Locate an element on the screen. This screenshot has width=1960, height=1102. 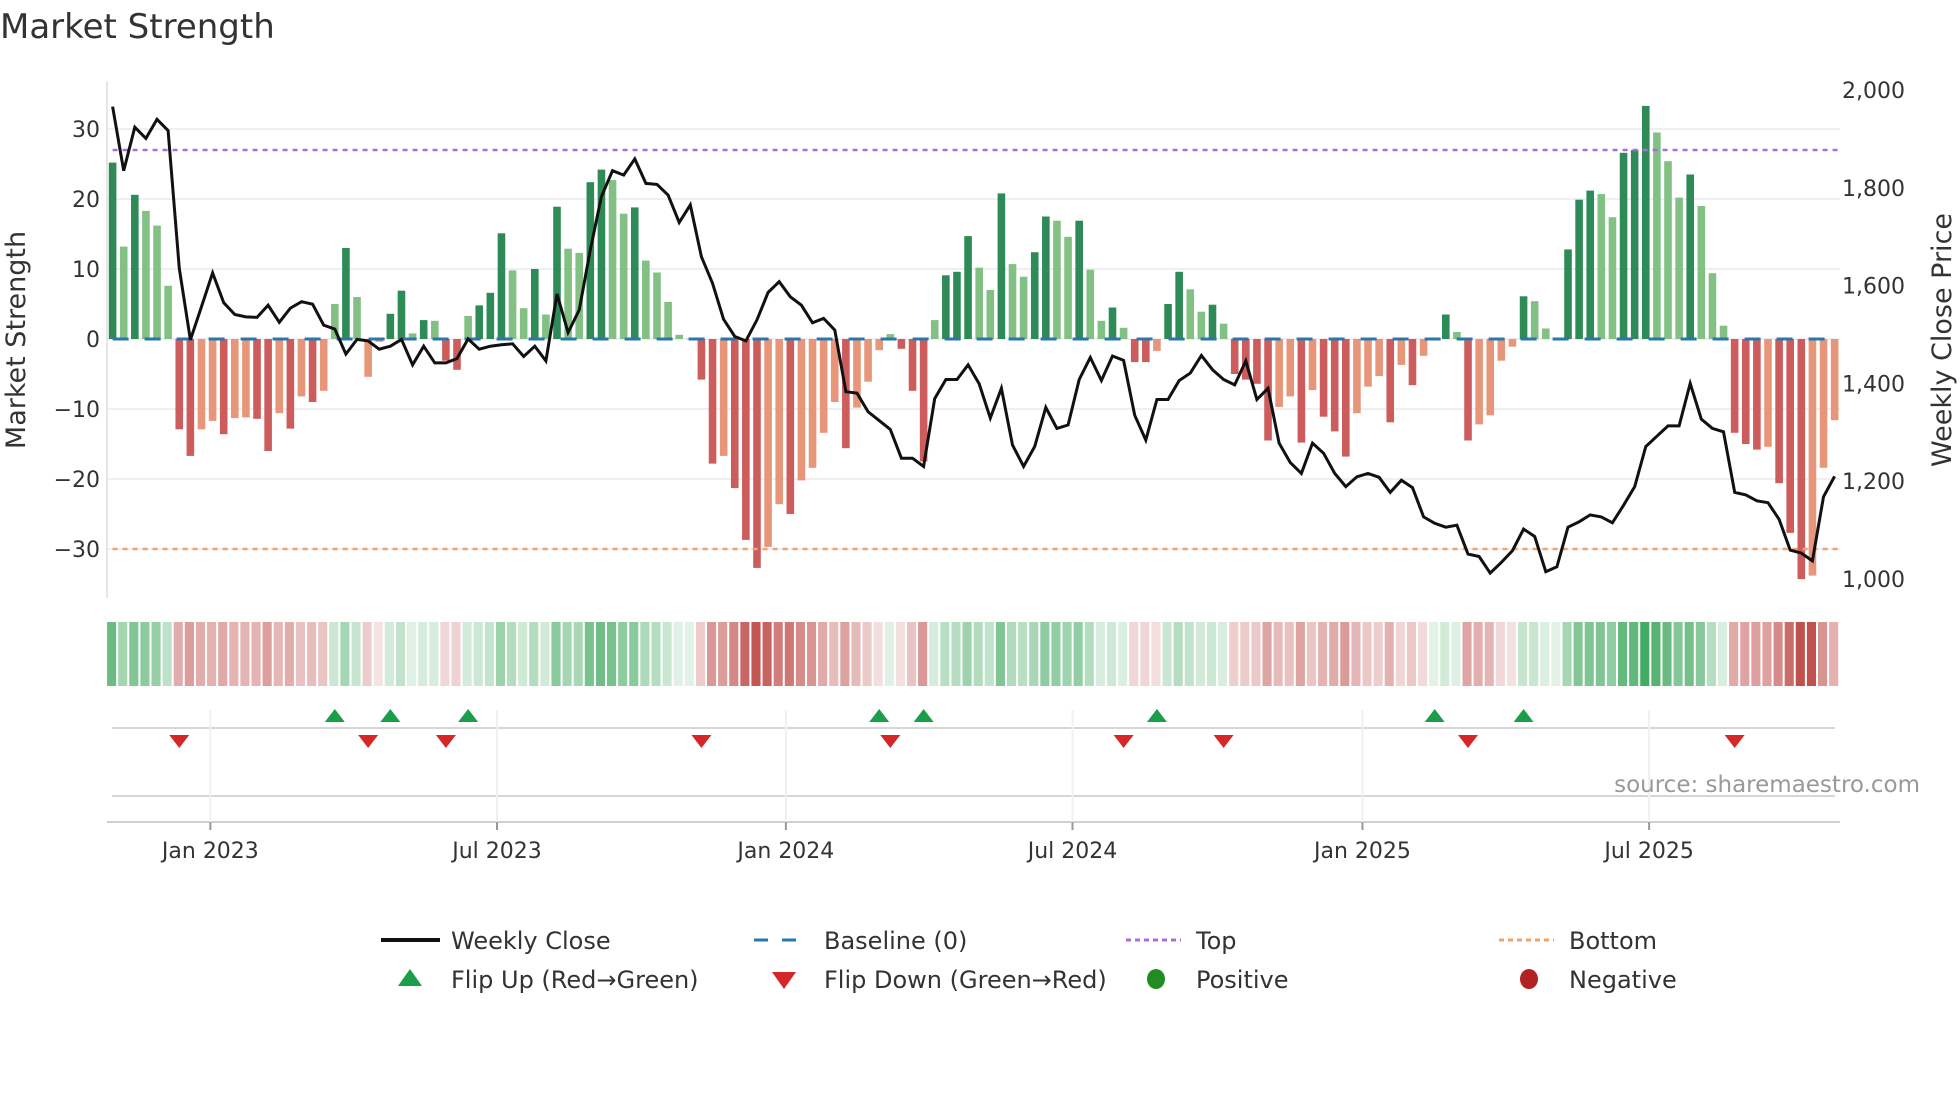
legend-negative: Negative is located at coordinates (1623, 980).